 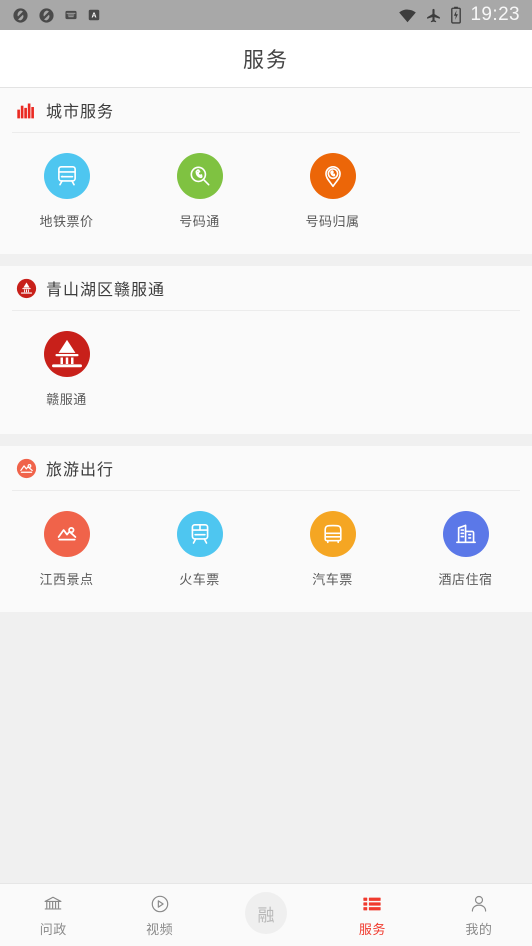 What do you see at coordinates (160, 930) in the screenshot?
I see `tab-label: 视频` at bounding box center [160, 930].